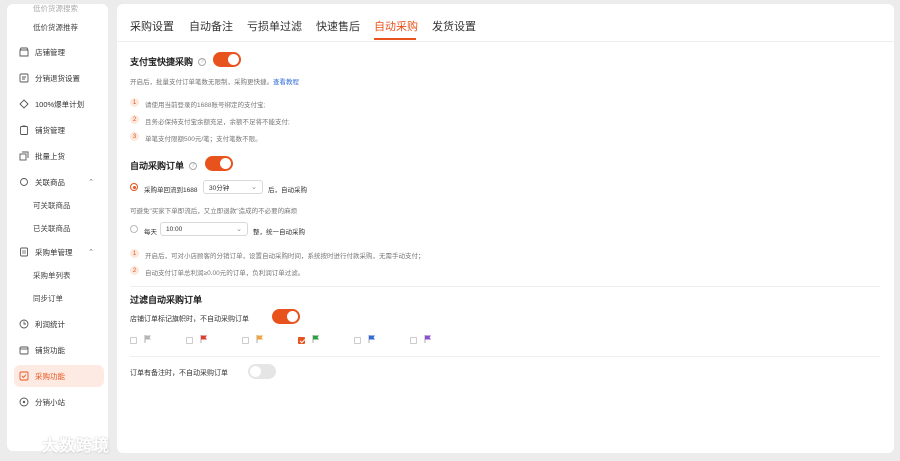 The width and height of the screenshot is (900, 461). I want to click on alipay-description: 开启后，批量支付订单笔数无限制，采购更快捷。查看教程, so click(214, 81).